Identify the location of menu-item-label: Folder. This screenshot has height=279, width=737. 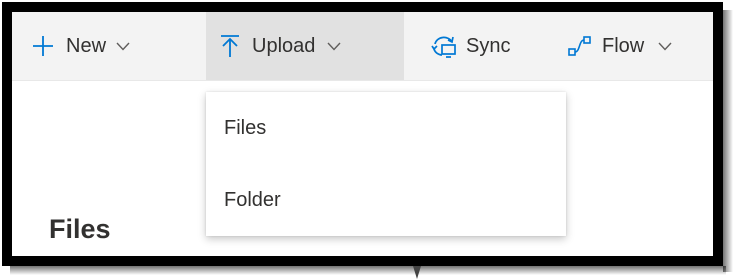
(252, 199).